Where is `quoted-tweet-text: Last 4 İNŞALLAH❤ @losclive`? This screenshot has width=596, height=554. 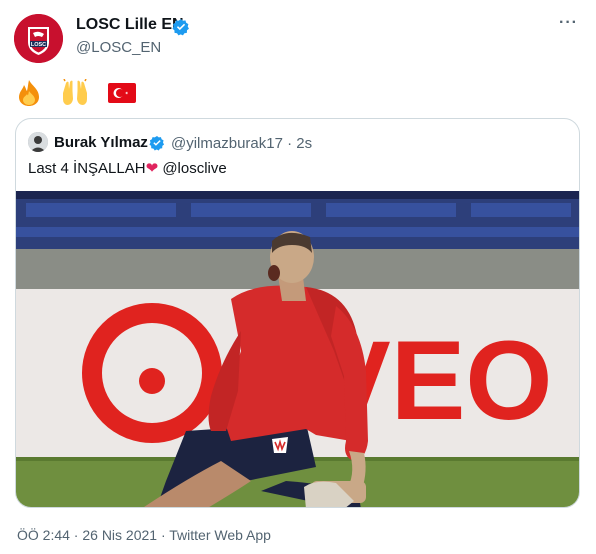 quoted-tweet-text: Last 4 İNŞALLAH❤ @losclive is located at coordinates (127, 168).